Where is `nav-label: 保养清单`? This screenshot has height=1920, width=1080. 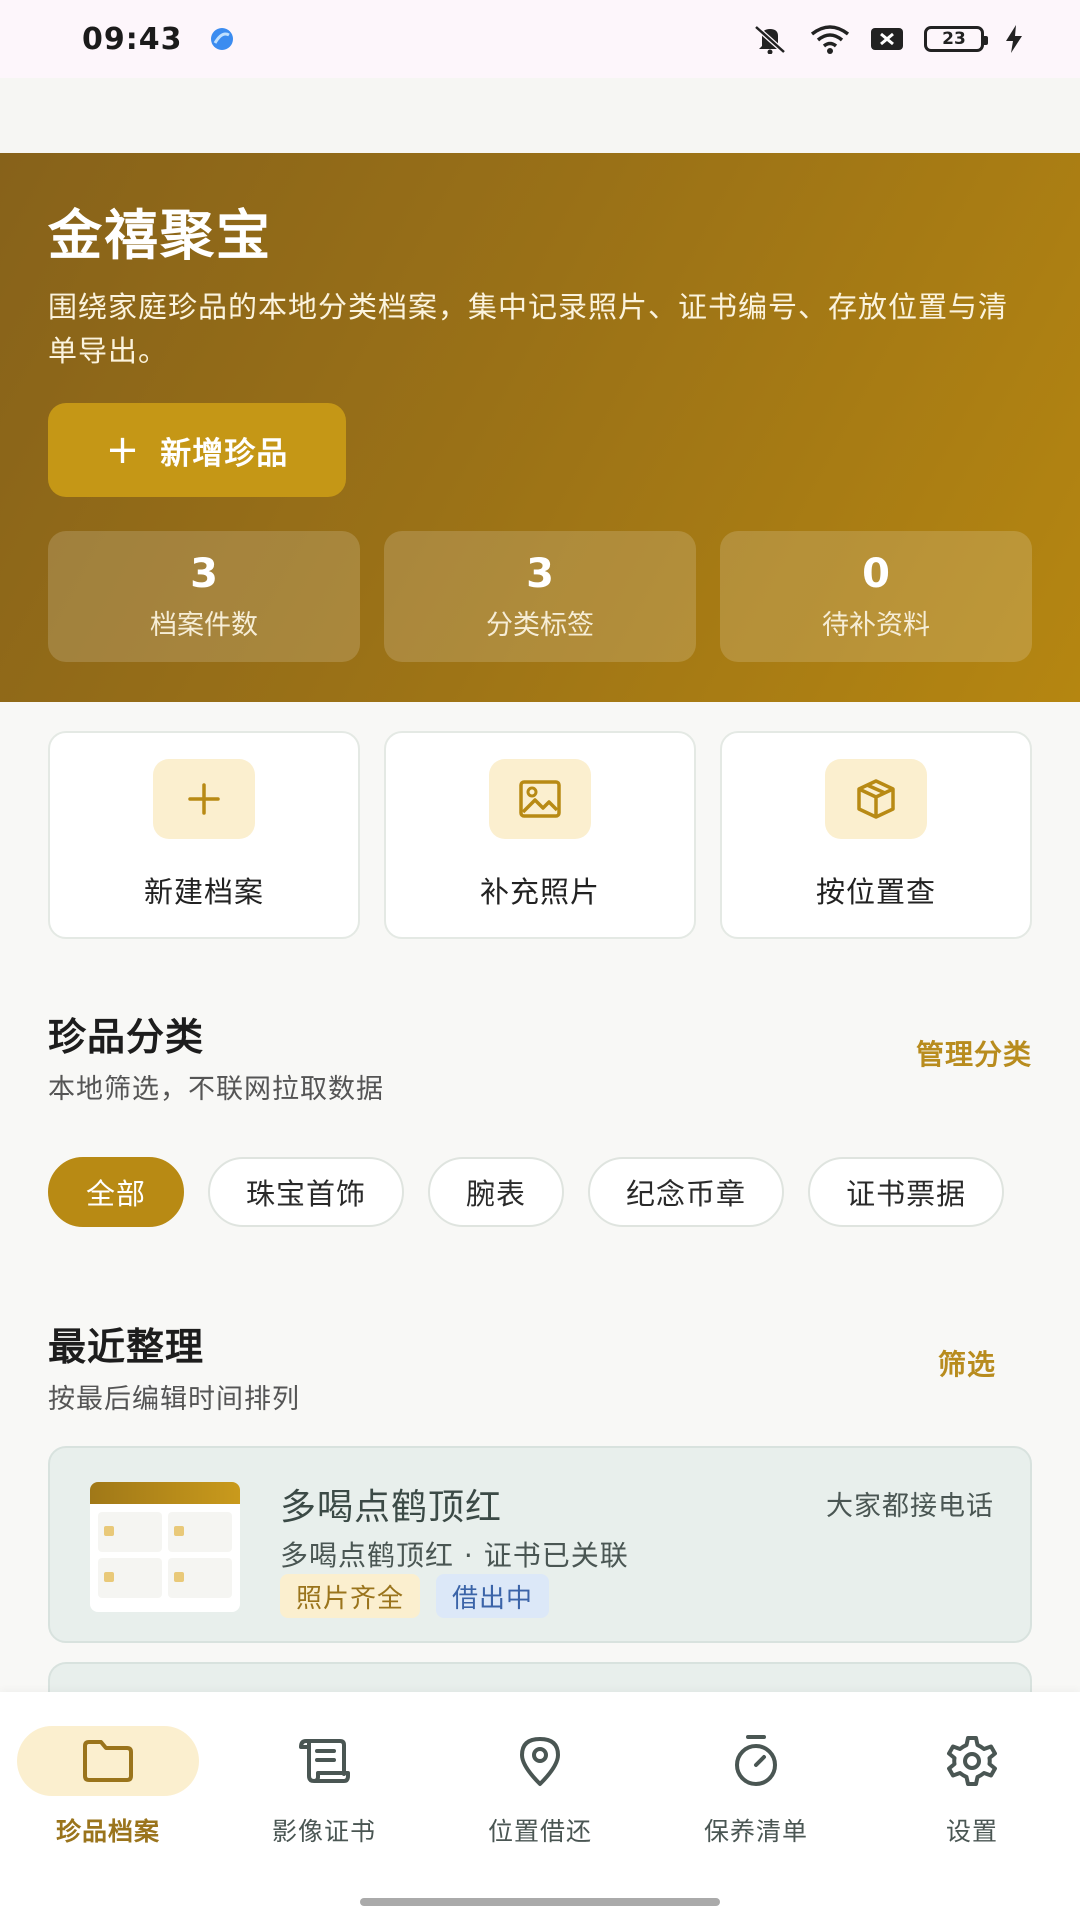
nav-label: 保养清单 is located at coordinates (755, 1831).